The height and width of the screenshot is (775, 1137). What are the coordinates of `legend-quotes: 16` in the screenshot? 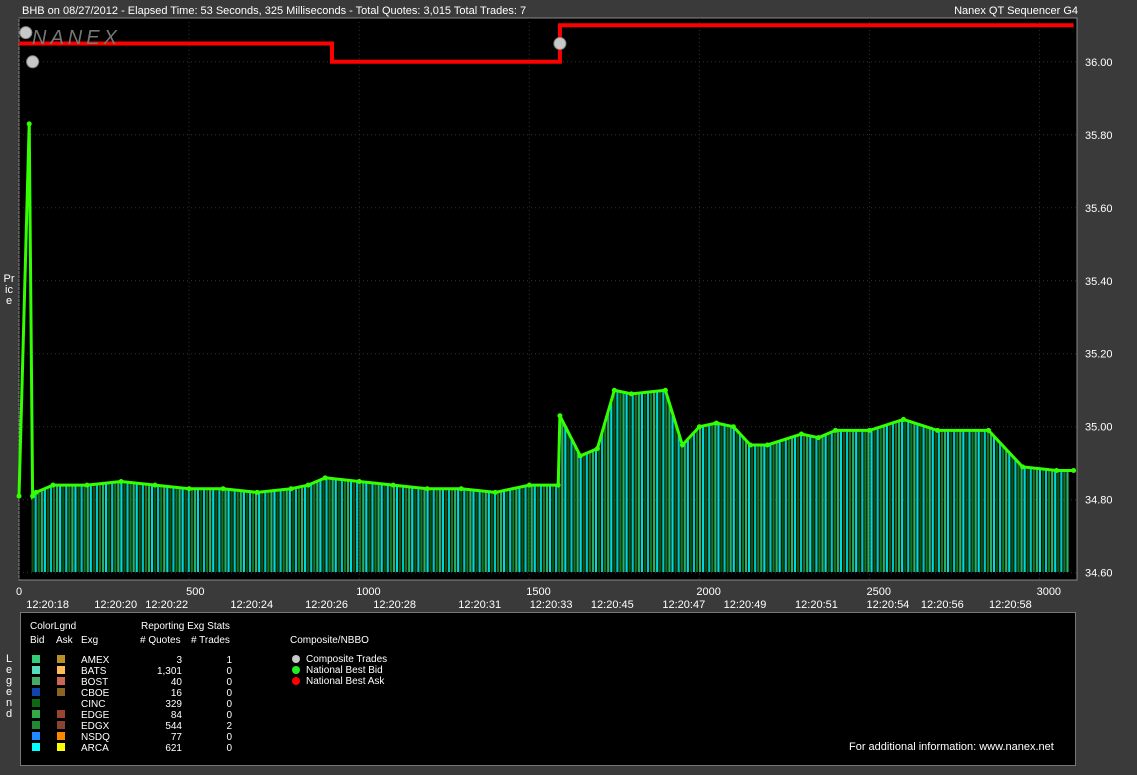 It's located at (176, 693).